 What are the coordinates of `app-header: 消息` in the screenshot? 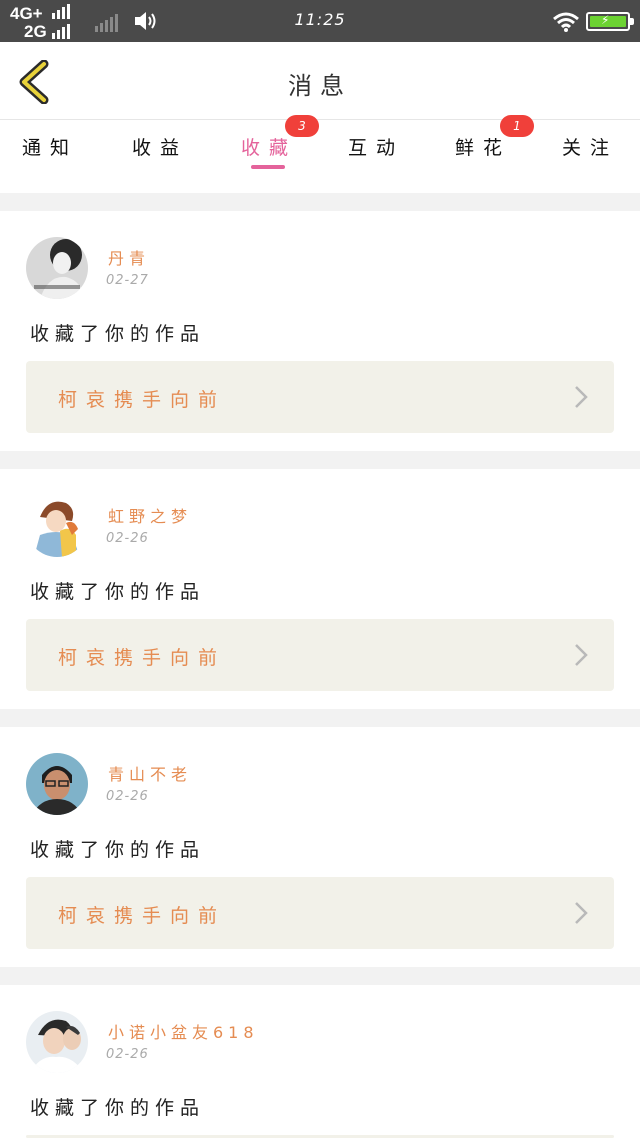 It's located at (320, 81).